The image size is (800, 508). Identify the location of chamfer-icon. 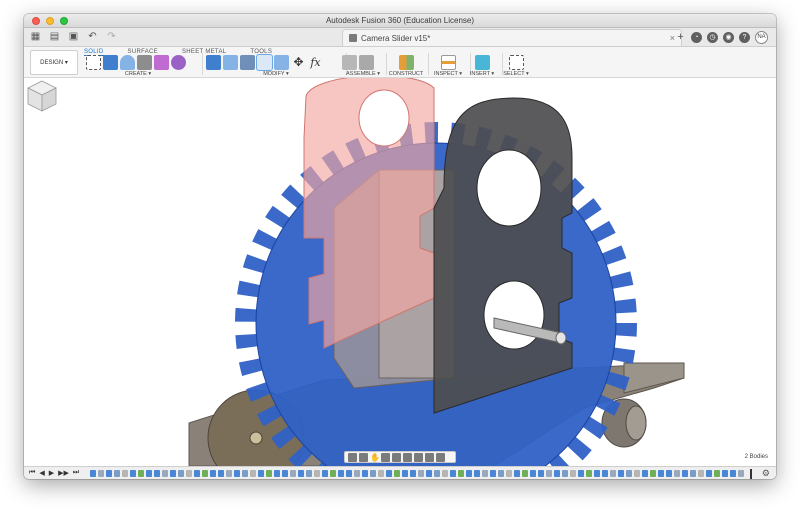
(247, 62).